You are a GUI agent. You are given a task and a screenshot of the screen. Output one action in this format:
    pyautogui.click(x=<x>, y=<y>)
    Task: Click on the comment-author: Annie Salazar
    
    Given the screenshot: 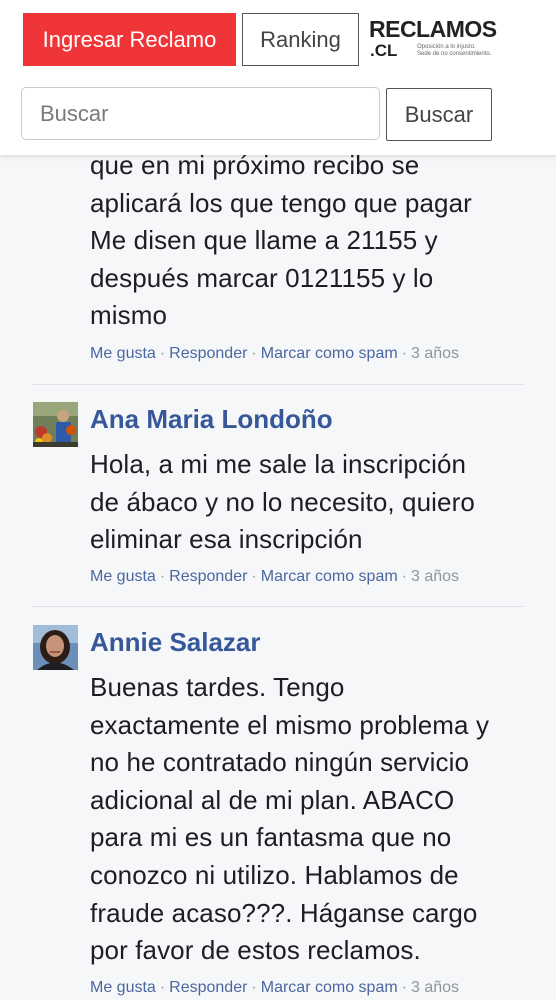 What is the action you would take?
    pyautogui.click(x=175, y=642)
    